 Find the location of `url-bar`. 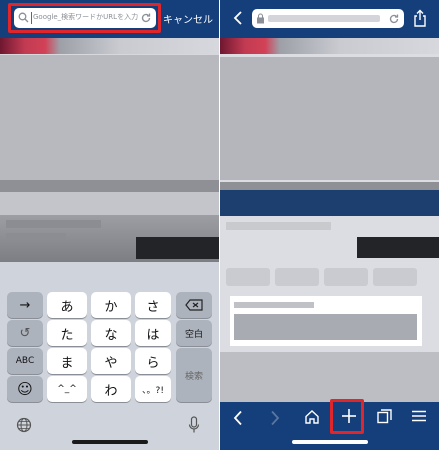

url-bar is located at coordinates (328, 18).